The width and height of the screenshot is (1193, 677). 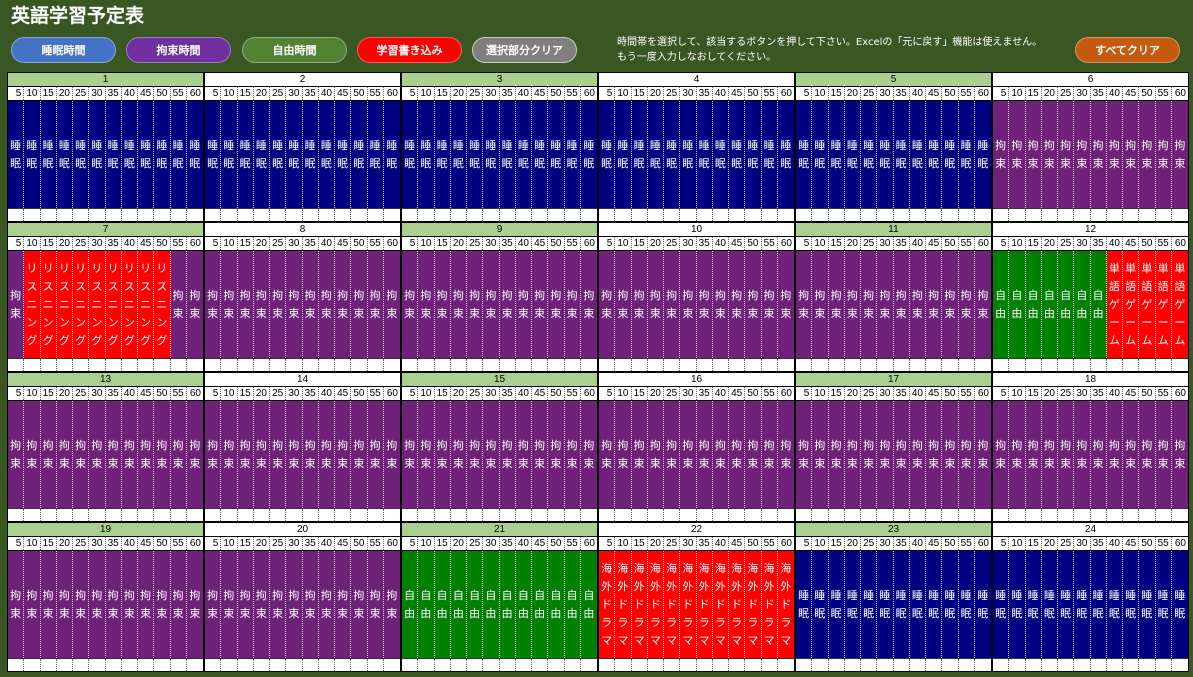 I want to click on free-time-button: 自由時間, so click(x=294, y=50).